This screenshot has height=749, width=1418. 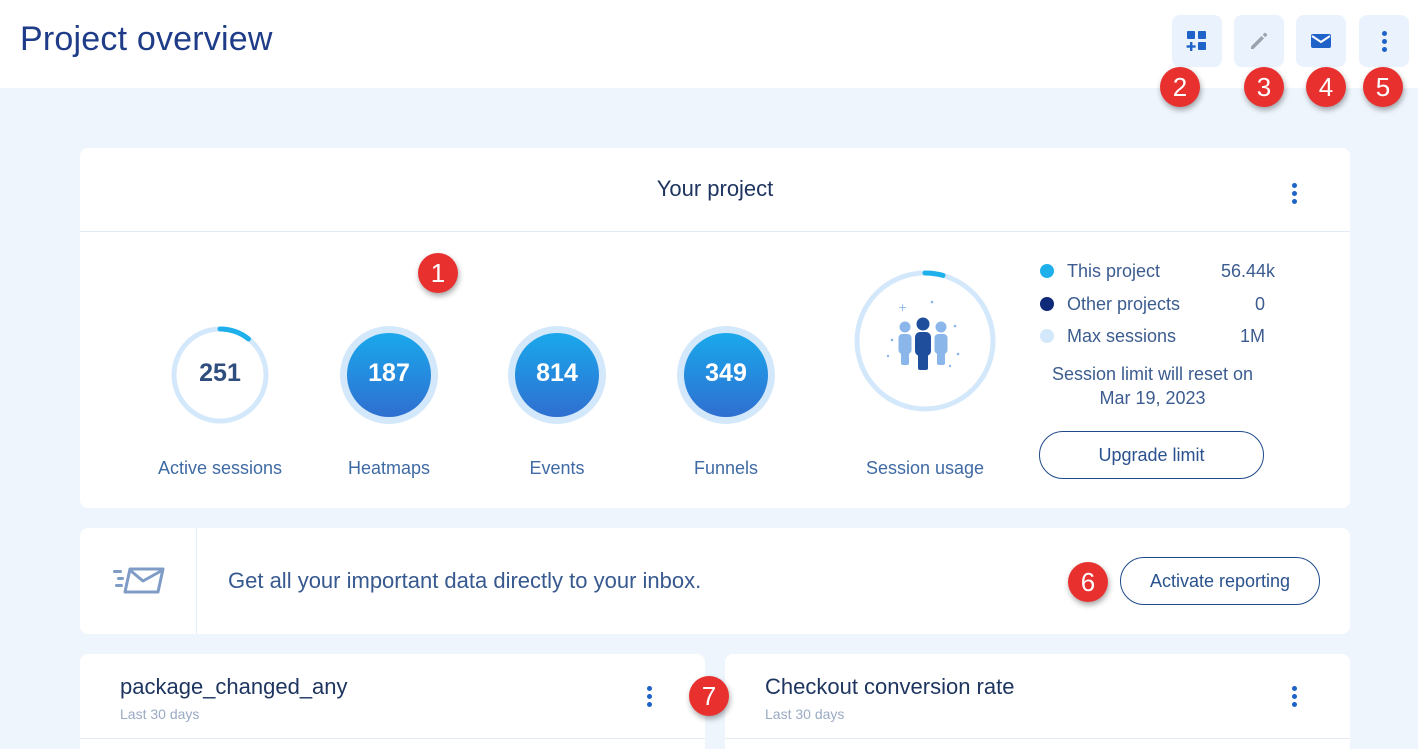 I want to click on heatmaps-value: 187, so click(x=389, y=373).